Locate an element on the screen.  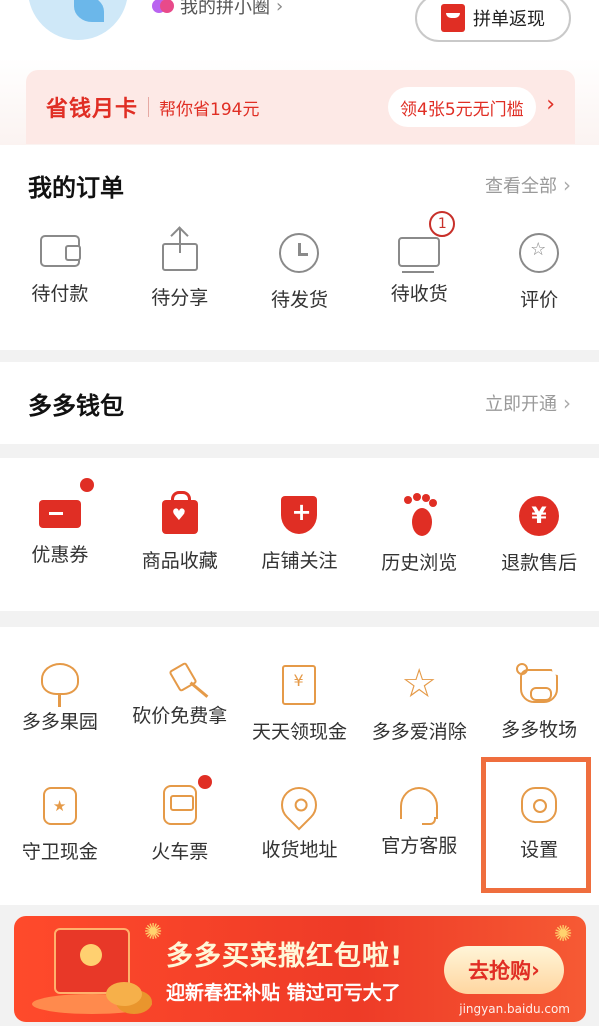
grab-now-button: 去抢购 › is located at coordinates (504, 970).